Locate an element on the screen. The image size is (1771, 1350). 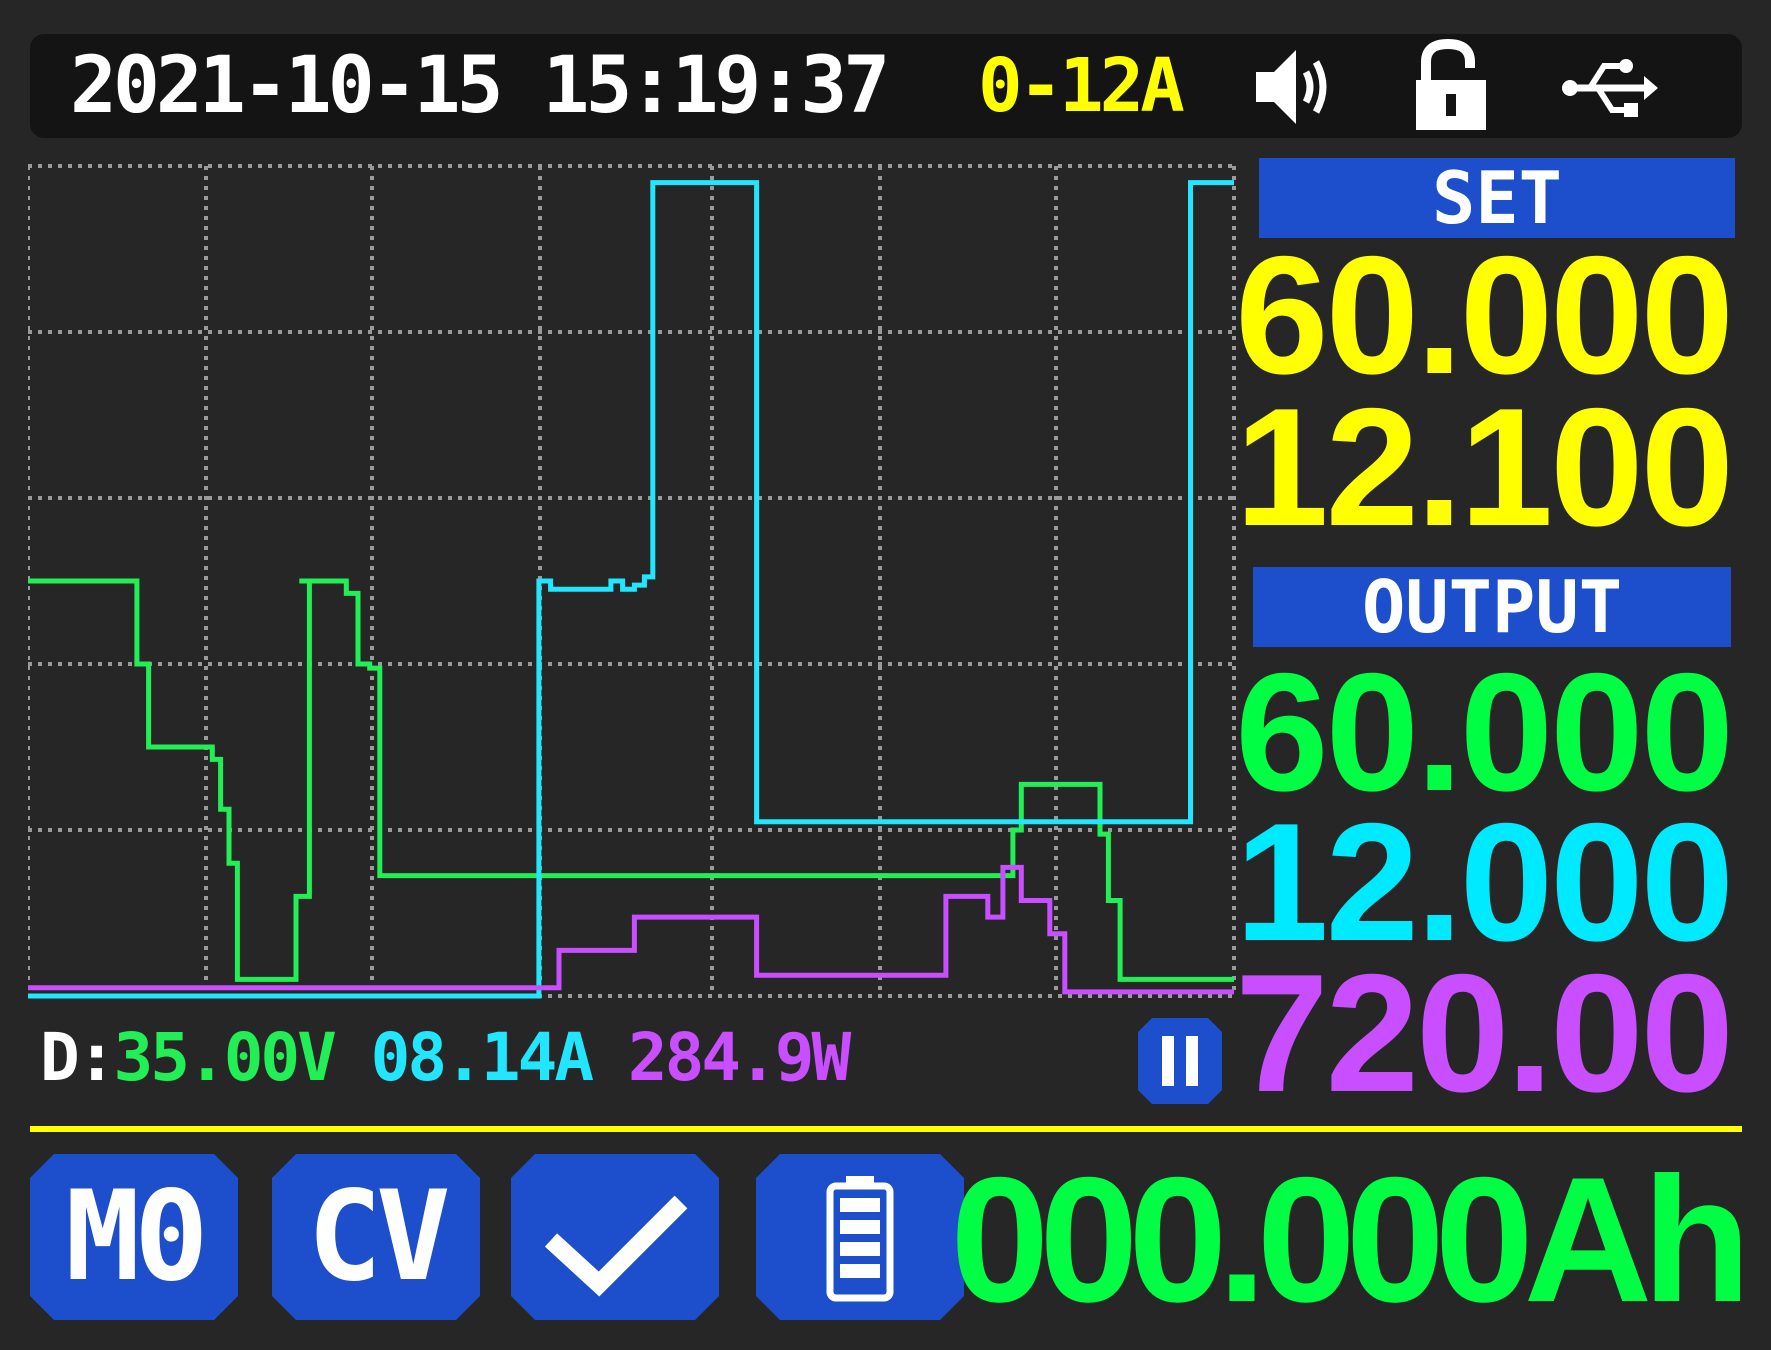
divider is located at coordinates (886, 1129).